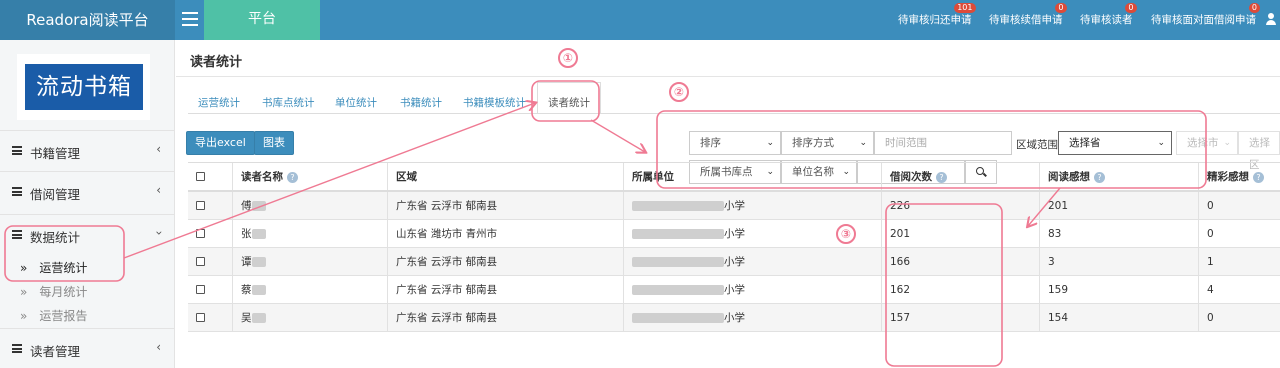 Image resolution: width=1280 pixels, height=368 pixels. Describe the element at coordinates (653, 177) in the screenshot. I see `header-label: 所属单位` at that location.